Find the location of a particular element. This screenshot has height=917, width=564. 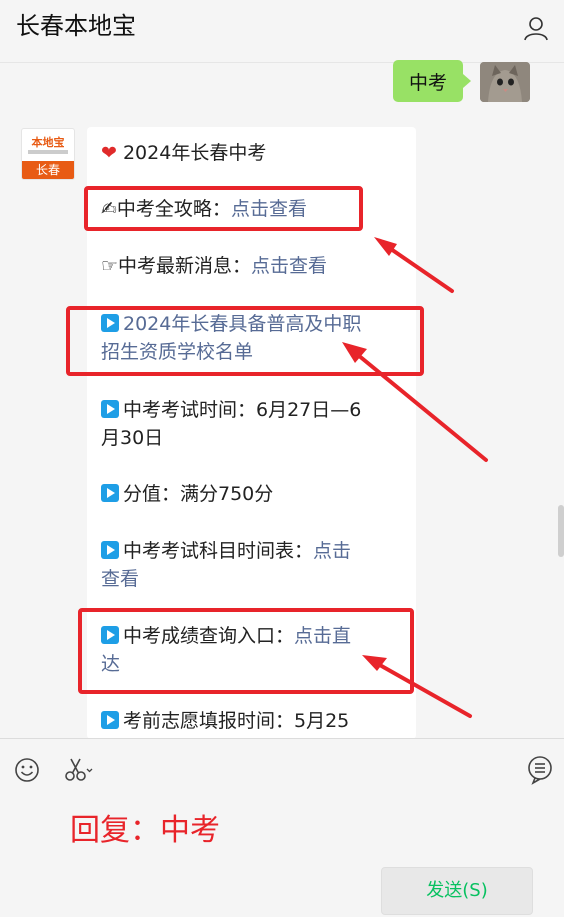

reply-hint-text: 回复：中考 is located at coordinates (145, 830).